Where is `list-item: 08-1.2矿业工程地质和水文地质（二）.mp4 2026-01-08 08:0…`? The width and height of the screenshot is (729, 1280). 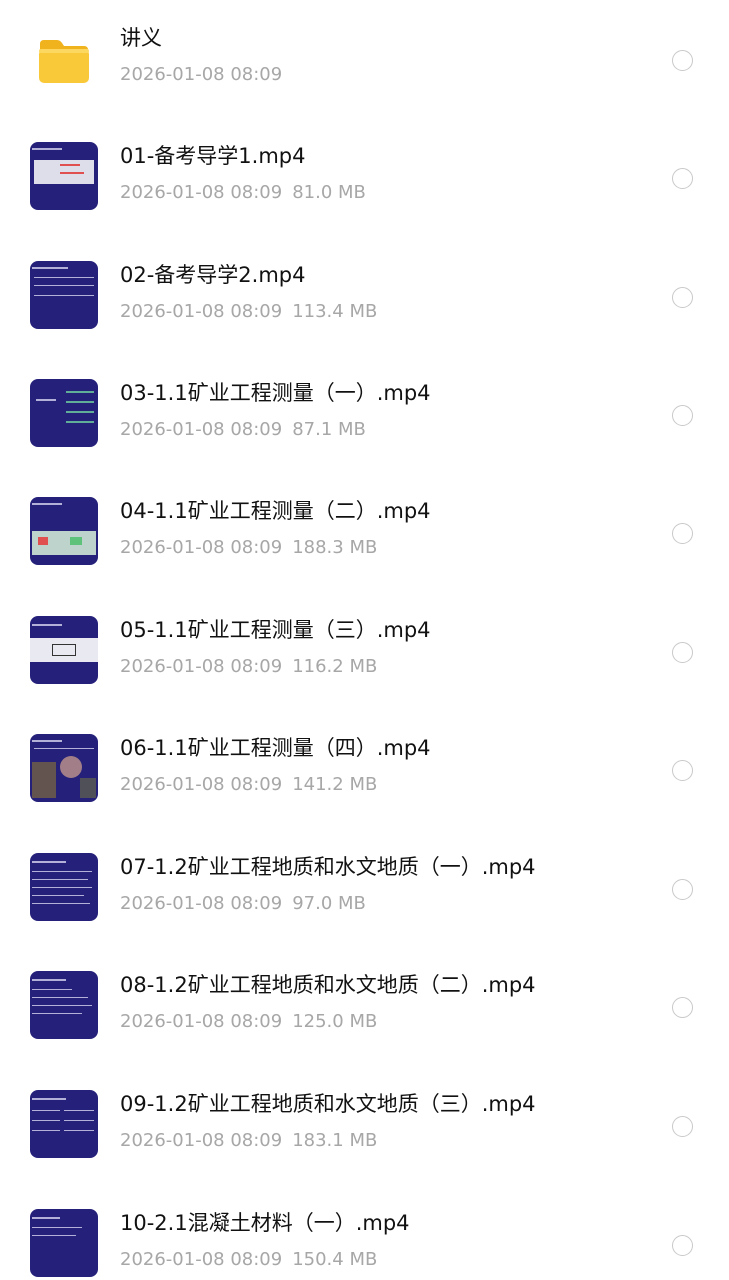
list-item: 08-1.2矿业工程地质和水文地质（二）.mp4 2026-01-08 08:0… is located at coordinates (364, 1006).